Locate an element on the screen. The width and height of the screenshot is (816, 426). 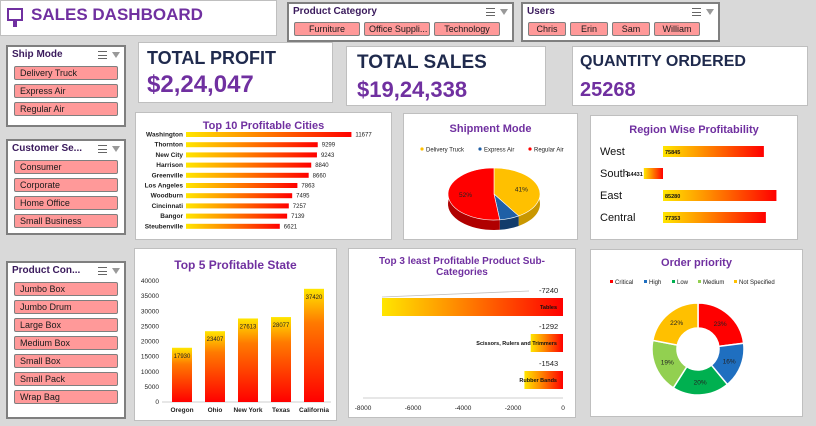
ytick-35000: 35000 is located at coordinates (150, 296).